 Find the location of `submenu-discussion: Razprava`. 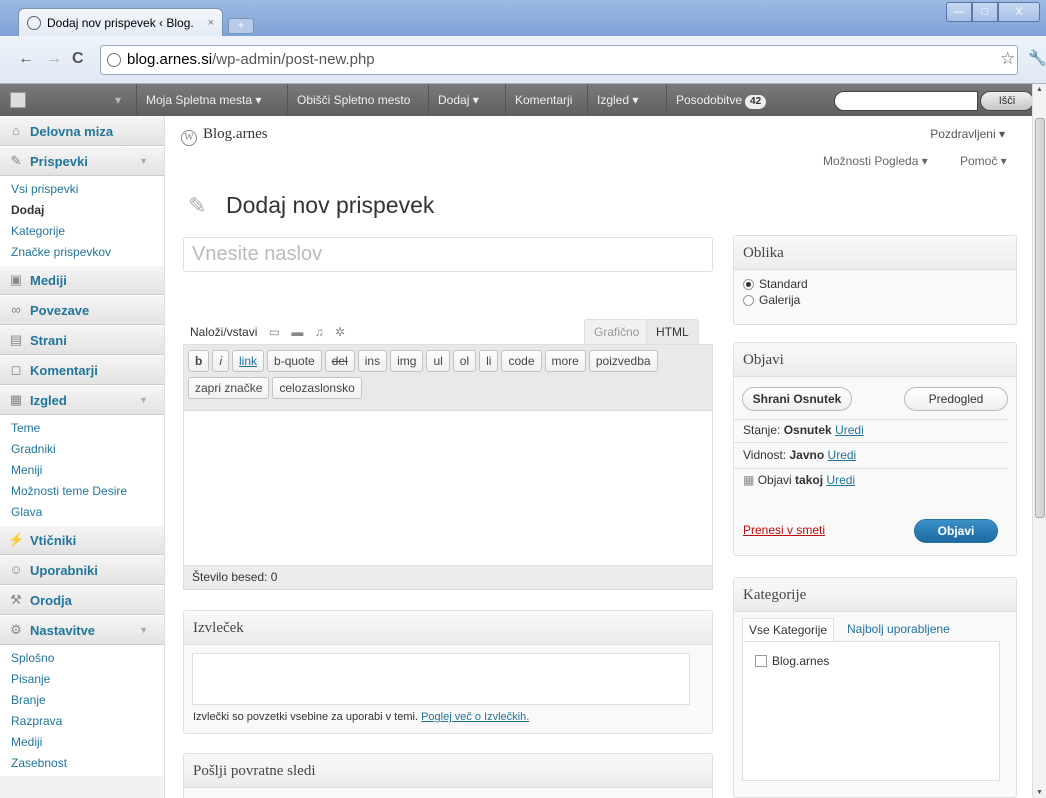

submenu-discussion: Razprava is located at coordinates (82, 721).